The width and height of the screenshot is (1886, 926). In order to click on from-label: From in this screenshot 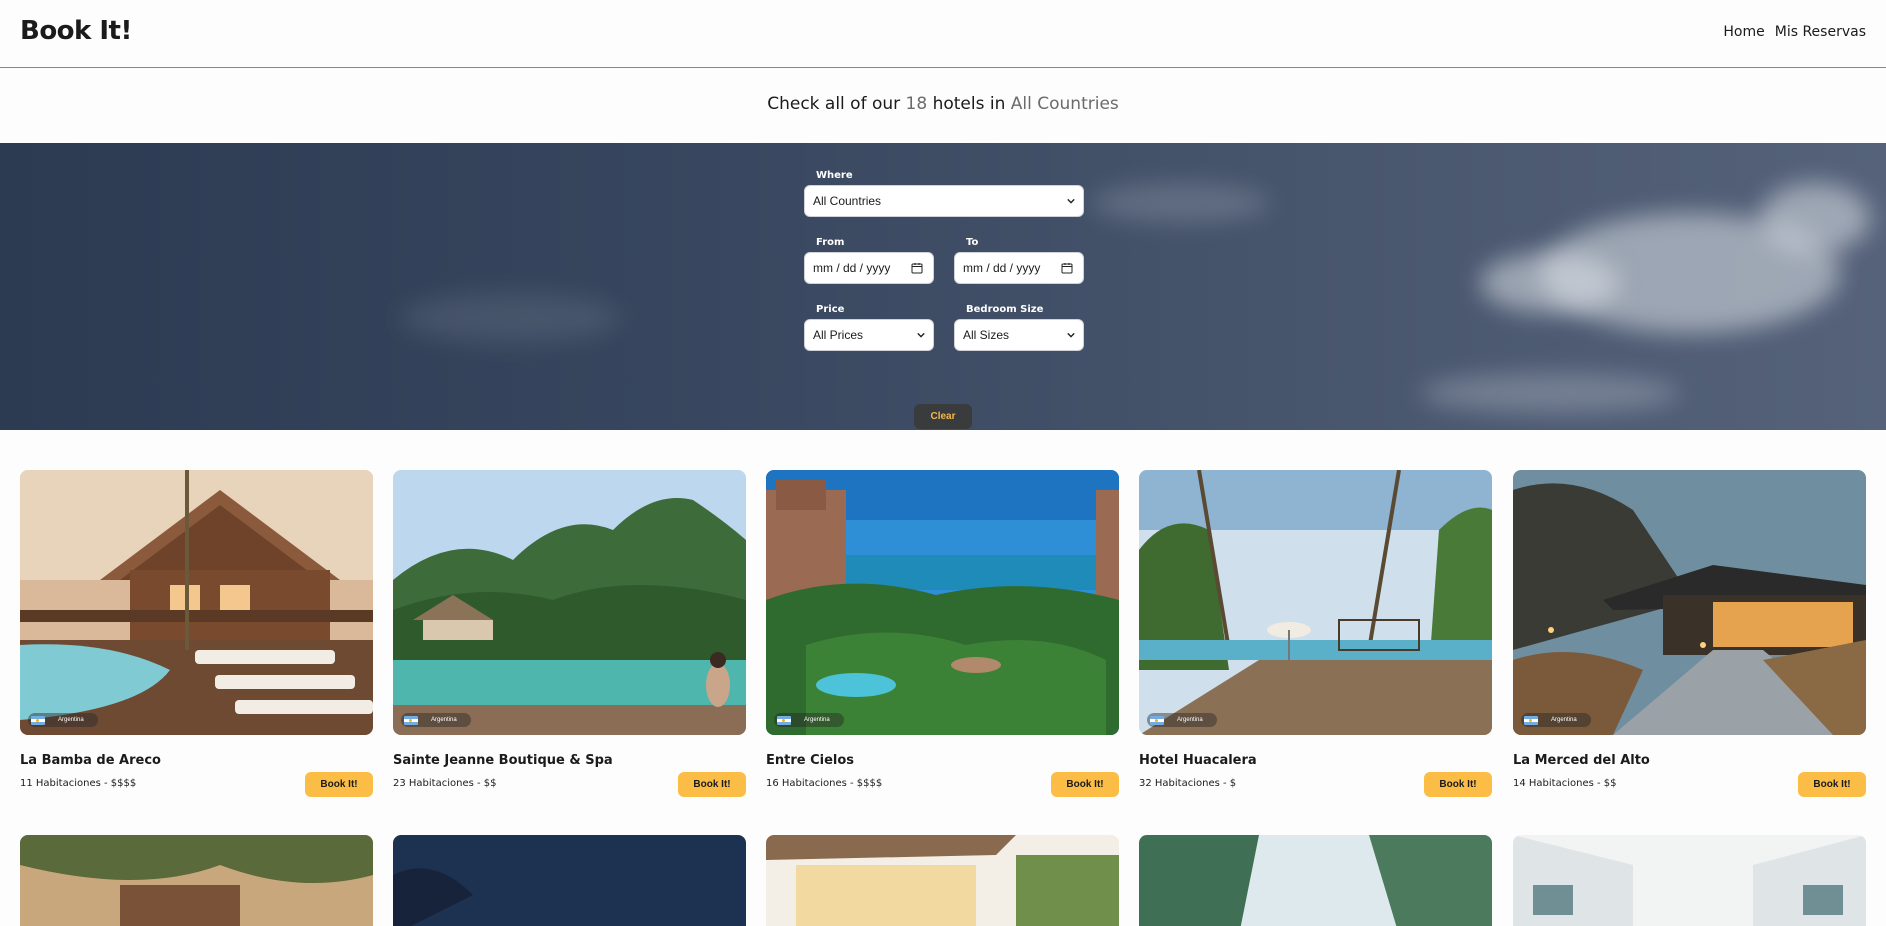, I will do `click(830, 242)`.